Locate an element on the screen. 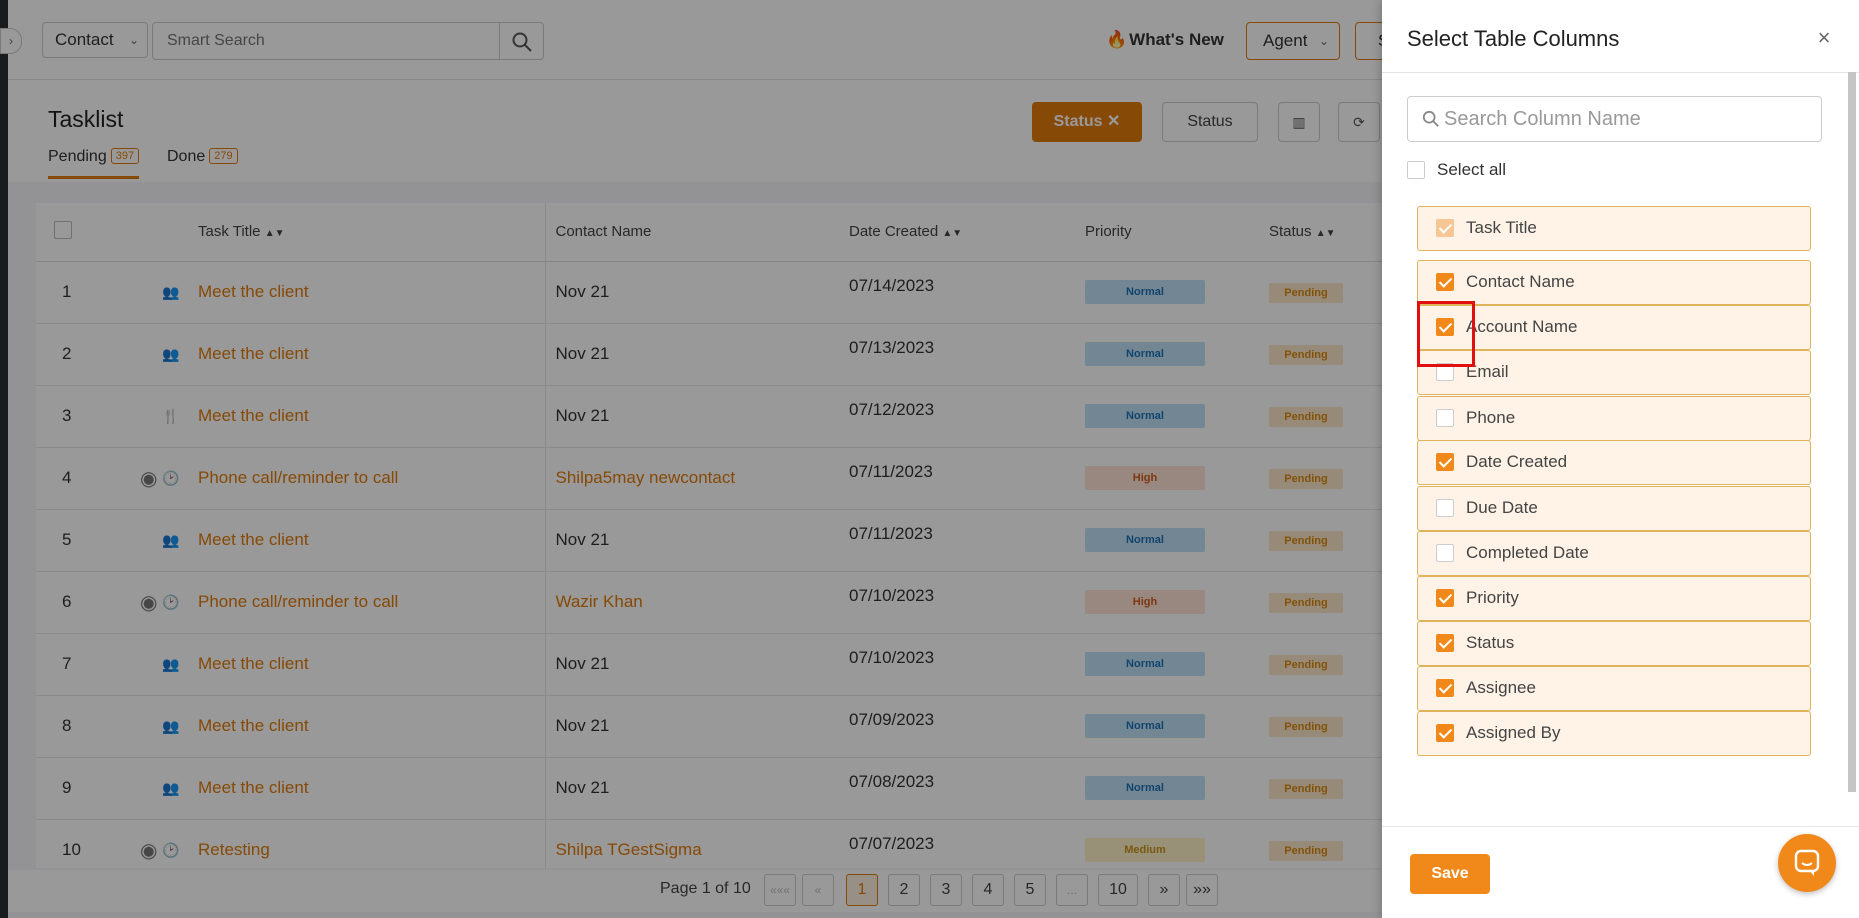 The image size is (1859, 918). column-option: Assignee is located at coordinates (1614, 688).